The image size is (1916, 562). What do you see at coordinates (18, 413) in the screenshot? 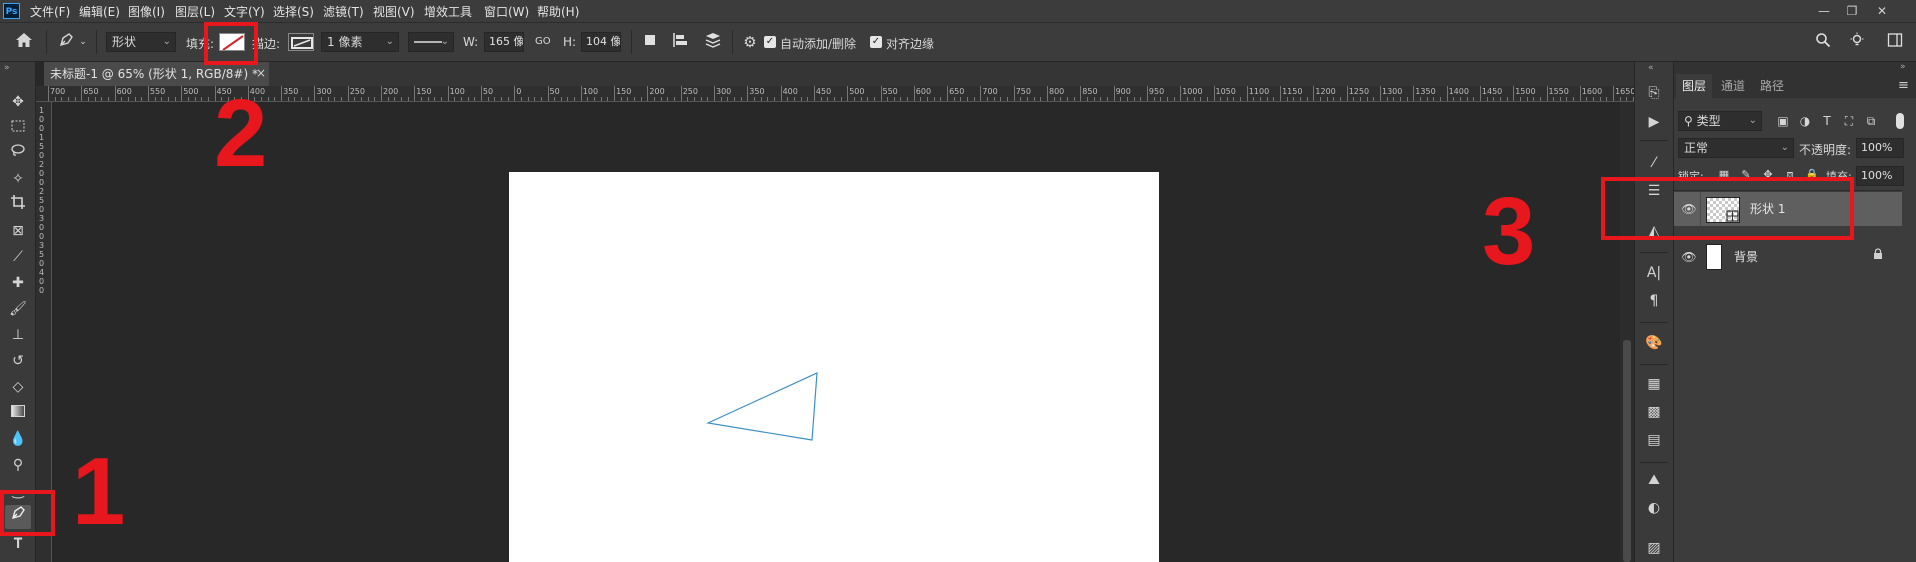
I see `gradient-tool-icon` at bounding box center [18, 413].